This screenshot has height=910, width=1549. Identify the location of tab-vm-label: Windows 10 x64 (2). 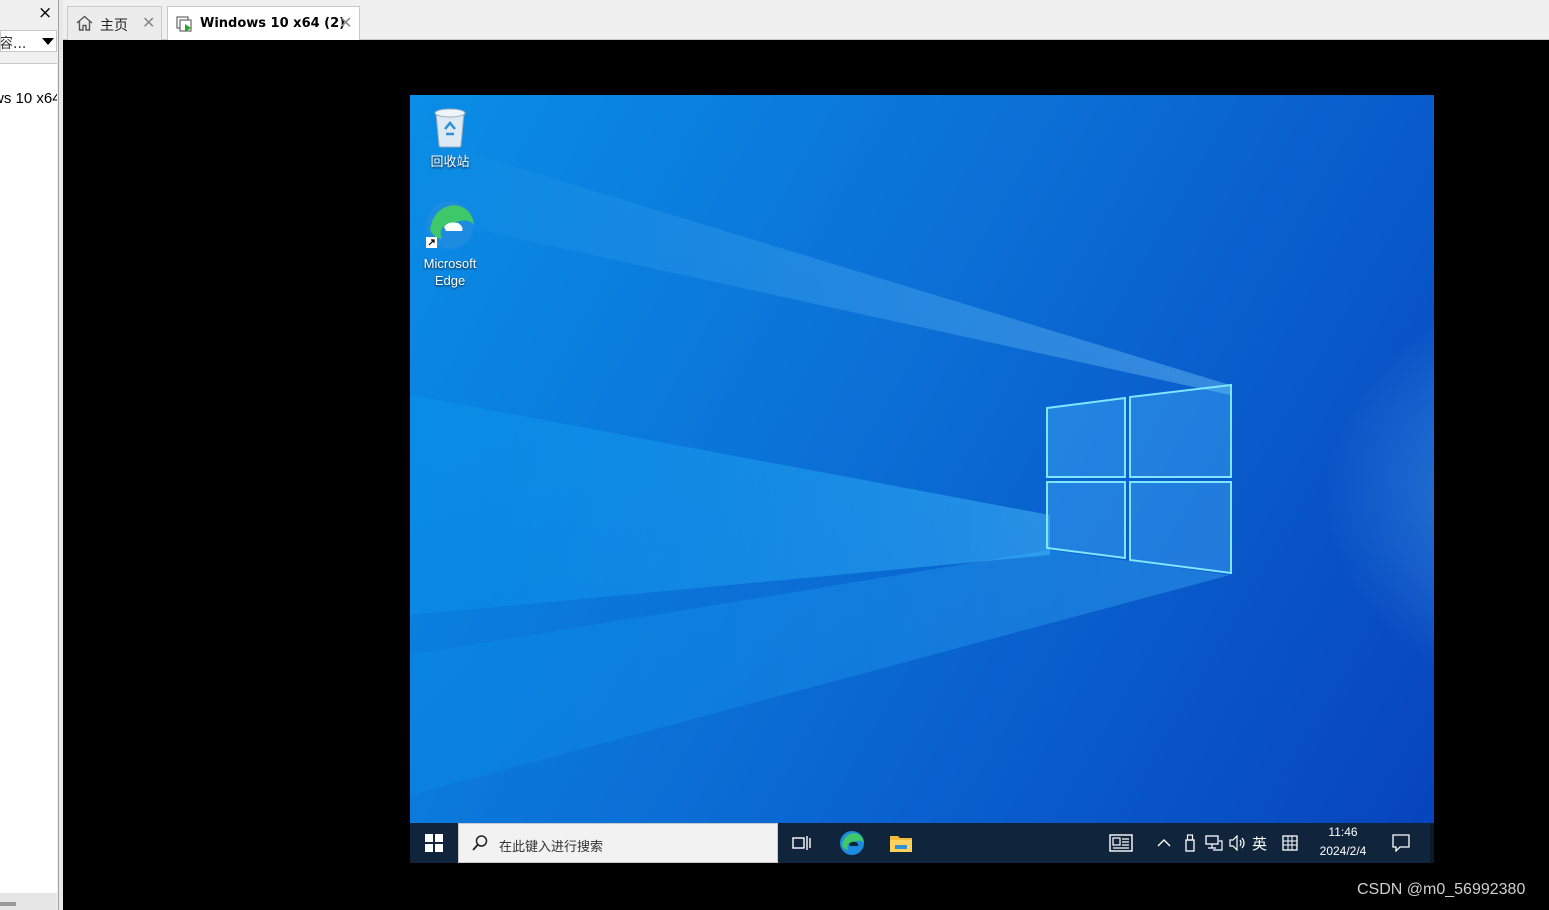
(273, 23).